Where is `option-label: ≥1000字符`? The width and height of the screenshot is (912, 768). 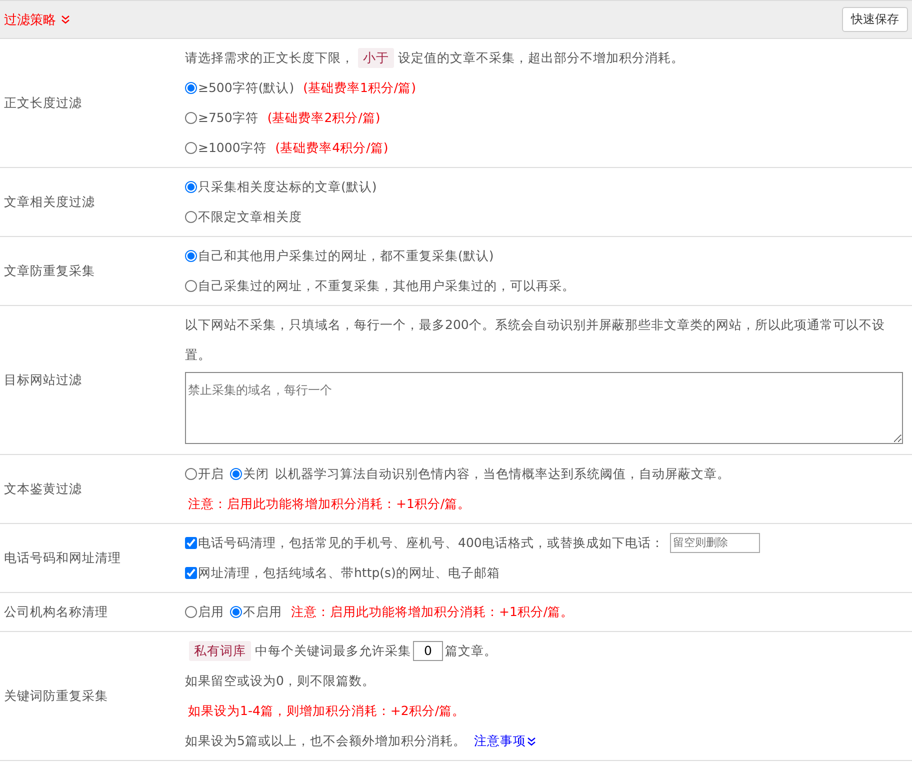
option-label: ≥1000字符 is located at coordinates (232, 148).